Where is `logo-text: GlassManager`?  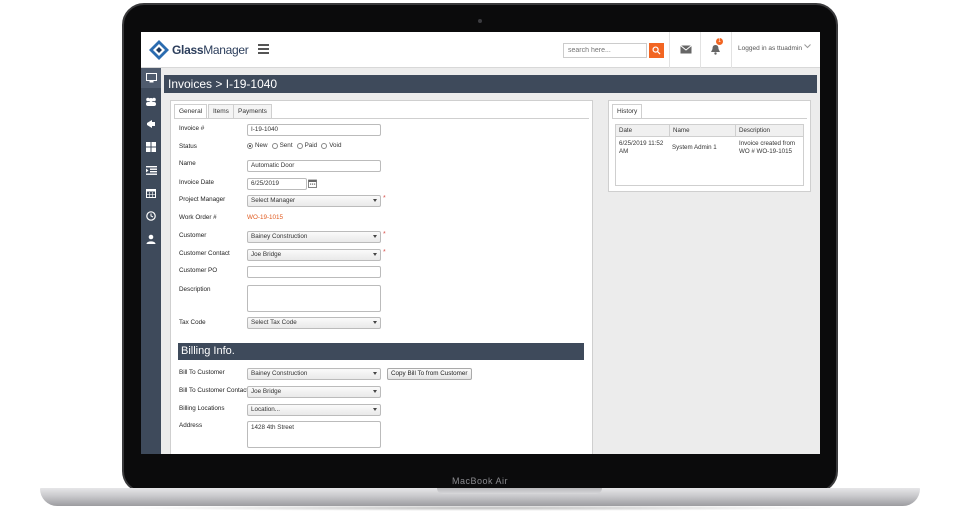 logo-text: GlassManager is located at coordinates (210, 50).